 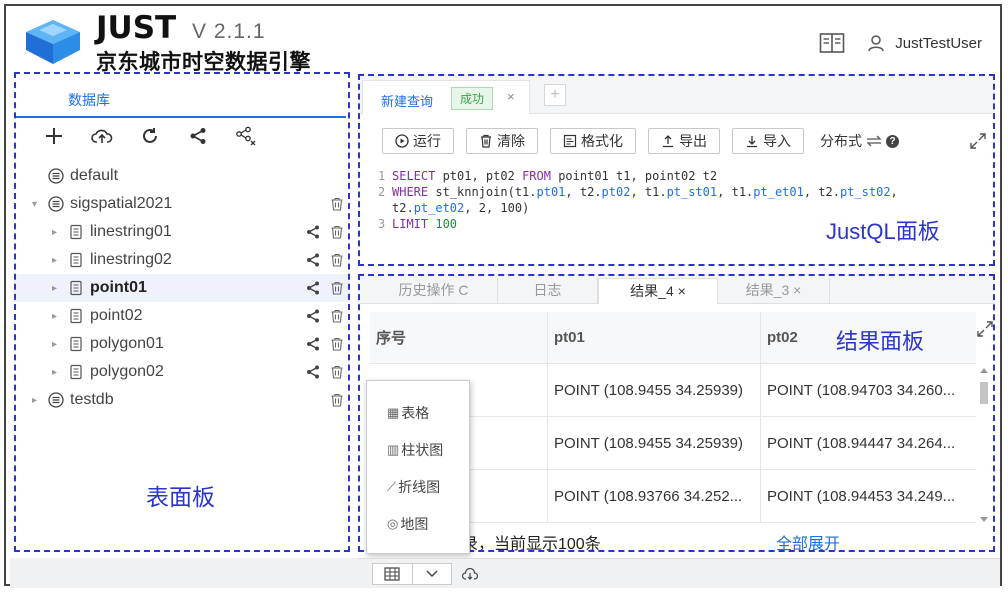 I want to click on docs-book-icon, so click(x=832, y=43).